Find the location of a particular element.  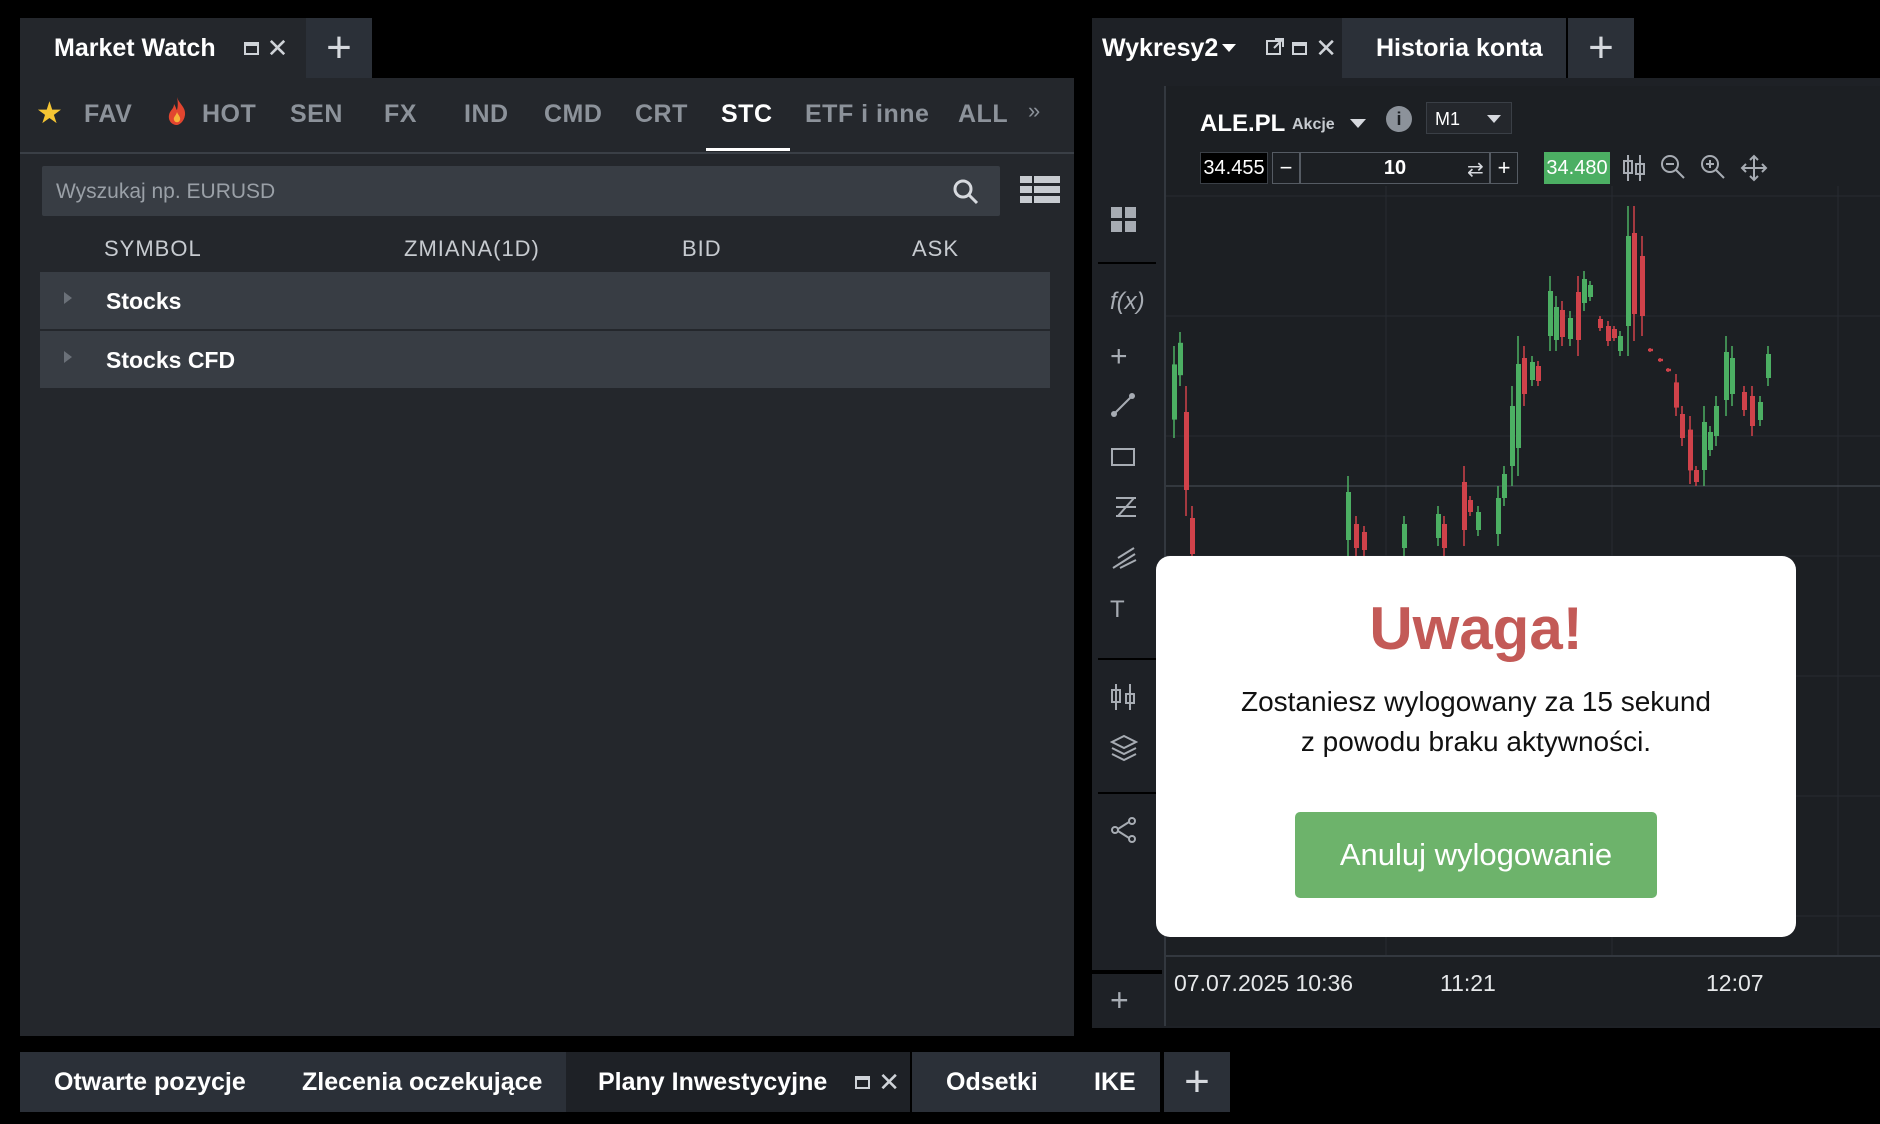

category-ind: IND is located at coordinates (486, 114).